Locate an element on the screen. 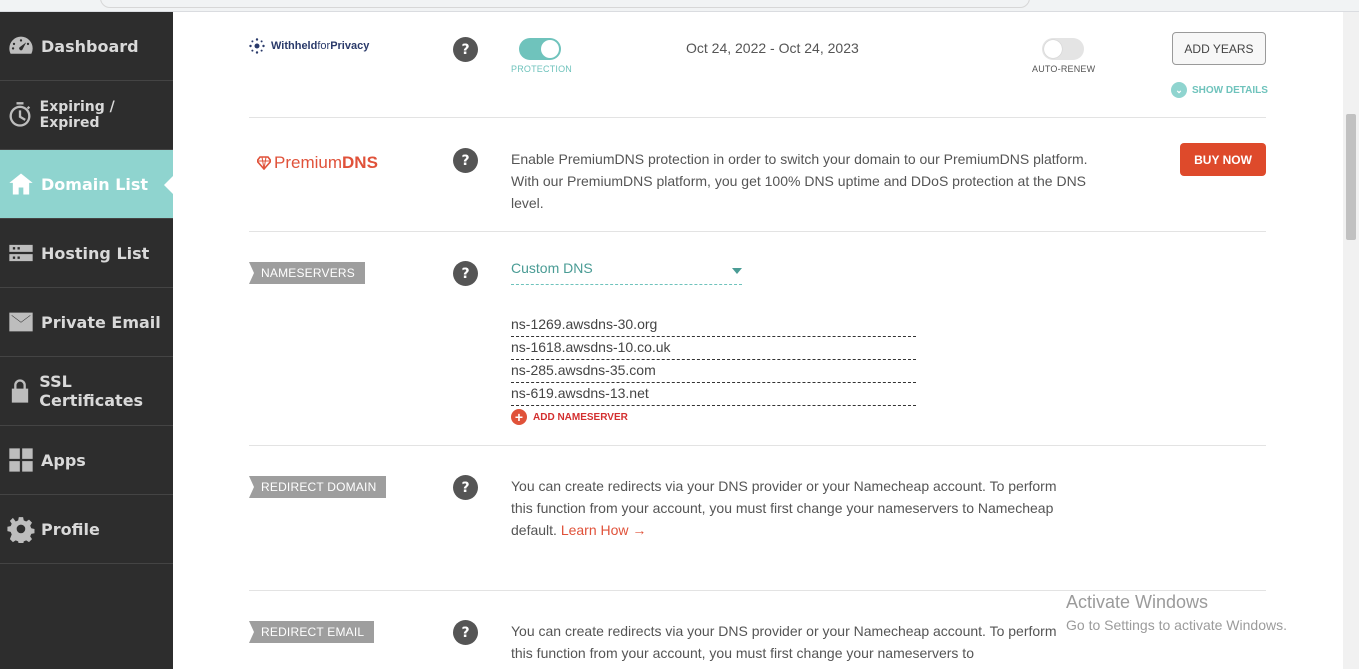 This screenshot has height=669, width=1359. lock-icon is located at coordinates (20, 391).